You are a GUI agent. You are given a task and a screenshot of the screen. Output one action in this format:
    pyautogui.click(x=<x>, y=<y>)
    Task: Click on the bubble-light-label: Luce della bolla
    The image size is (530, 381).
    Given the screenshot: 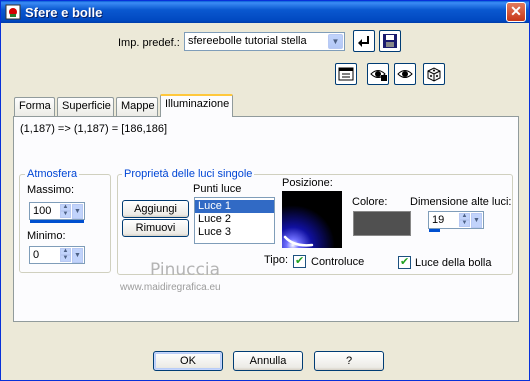 What is the action you would take?
    pyautogui.click(x=453, y=263)
    